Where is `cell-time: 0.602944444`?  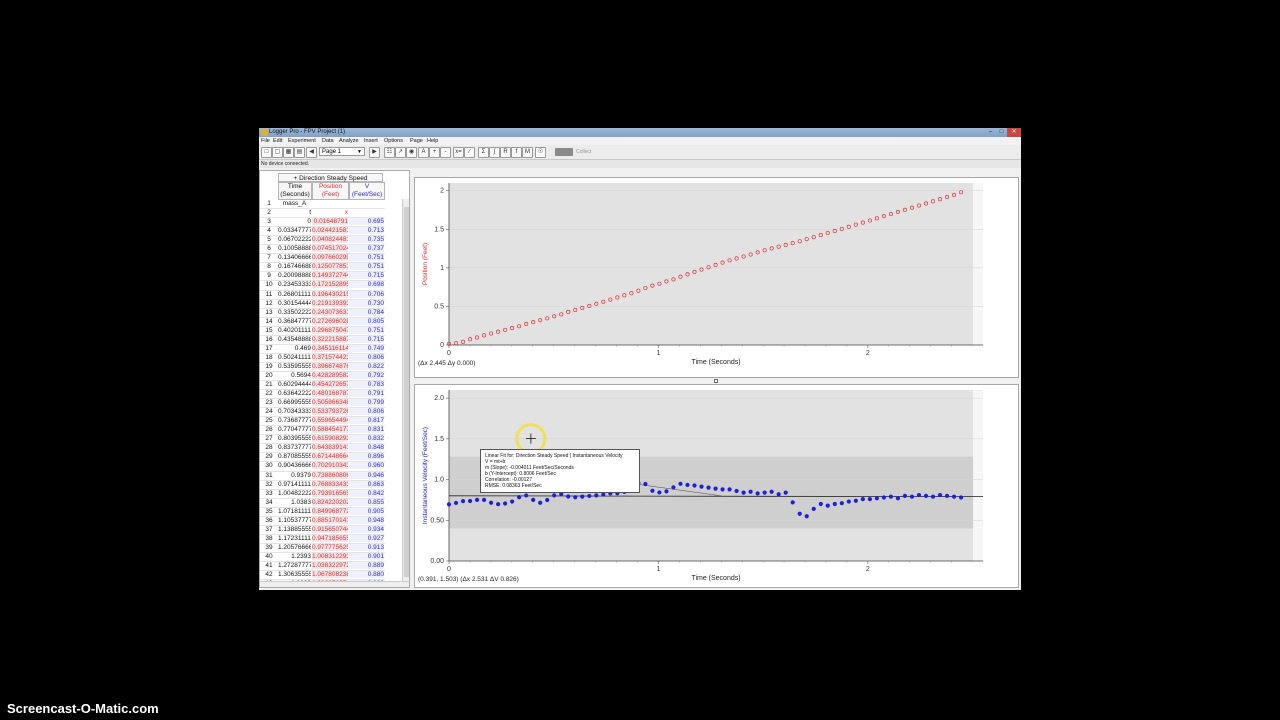
cell-time: 0.602944444 is located at coordinates (294, 384).